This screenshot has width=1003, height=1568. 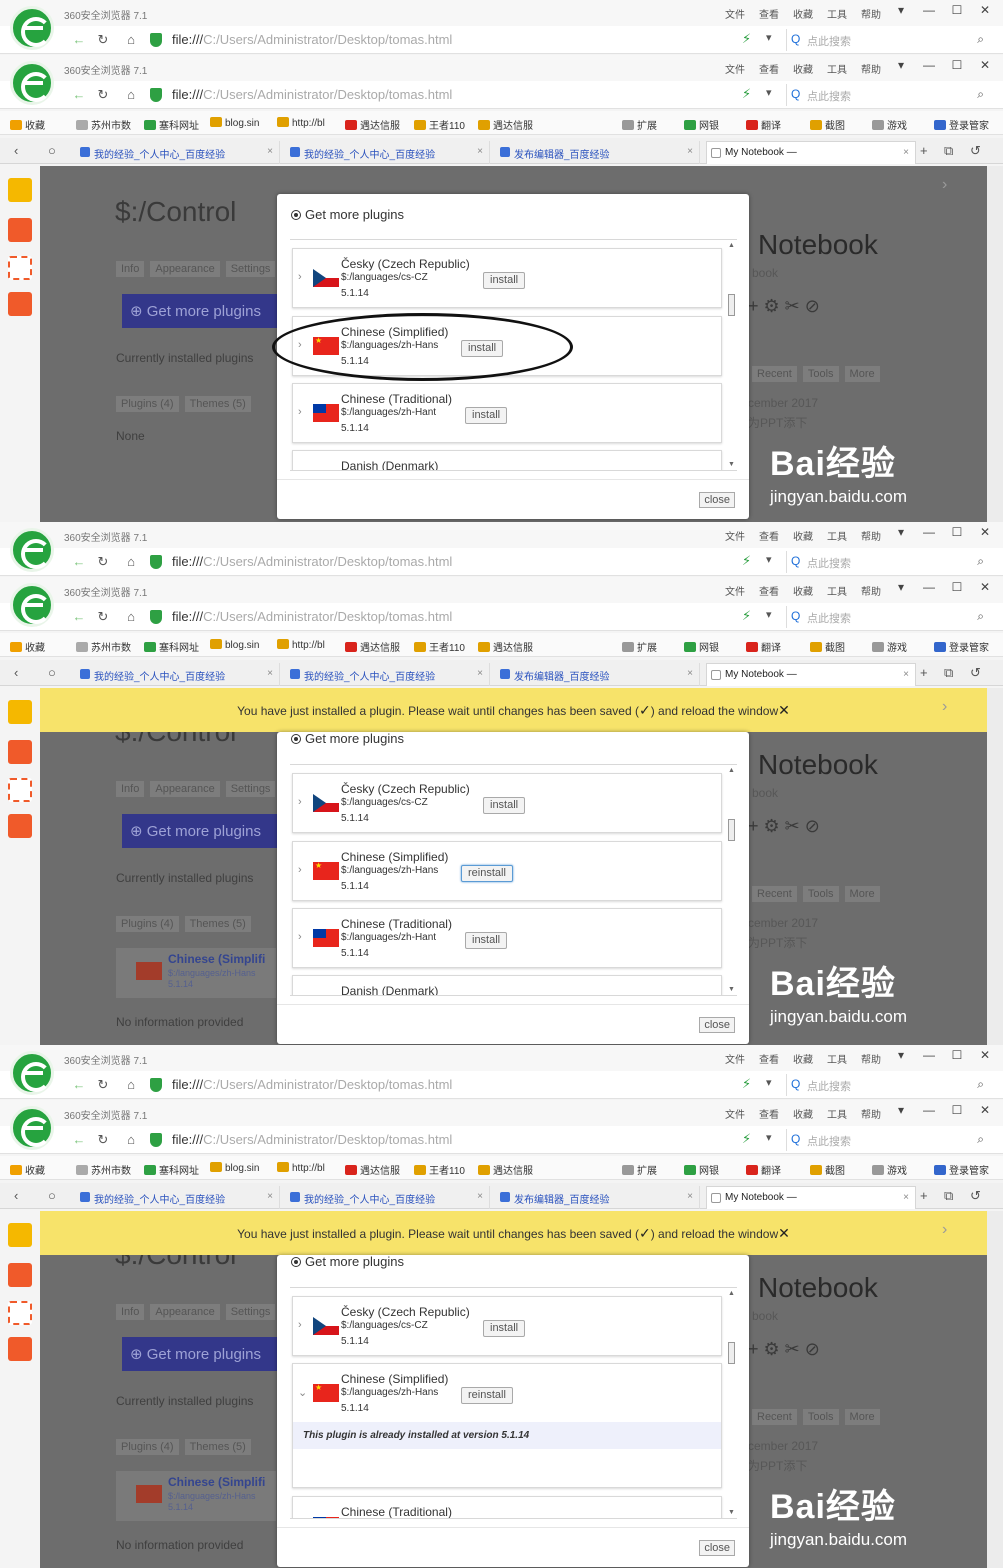 I want to click on restore-tab-icon: ⧉, so click(x=948, y=151).